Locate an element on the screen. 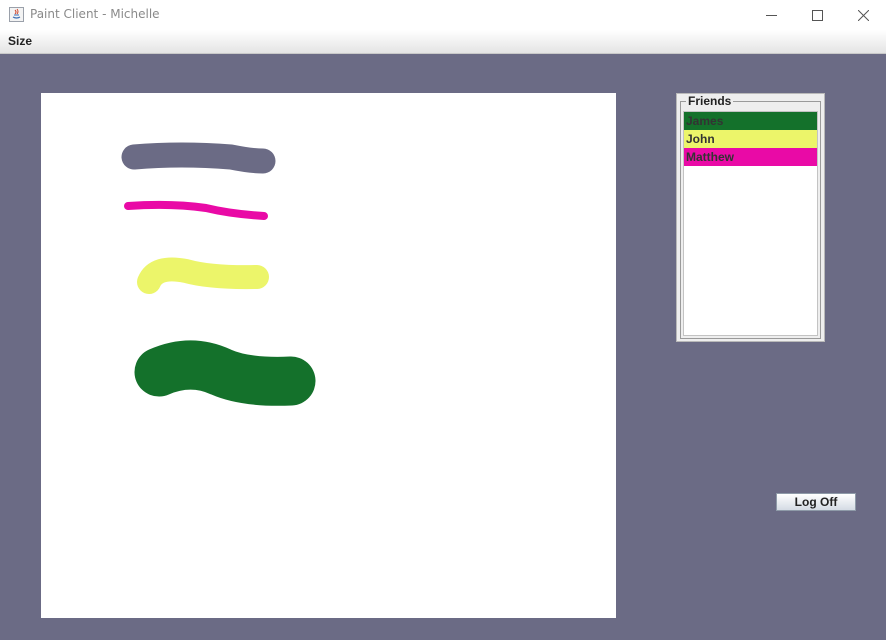 The image size is (886, 640). minimize-button is located at coordinates (771, 15).